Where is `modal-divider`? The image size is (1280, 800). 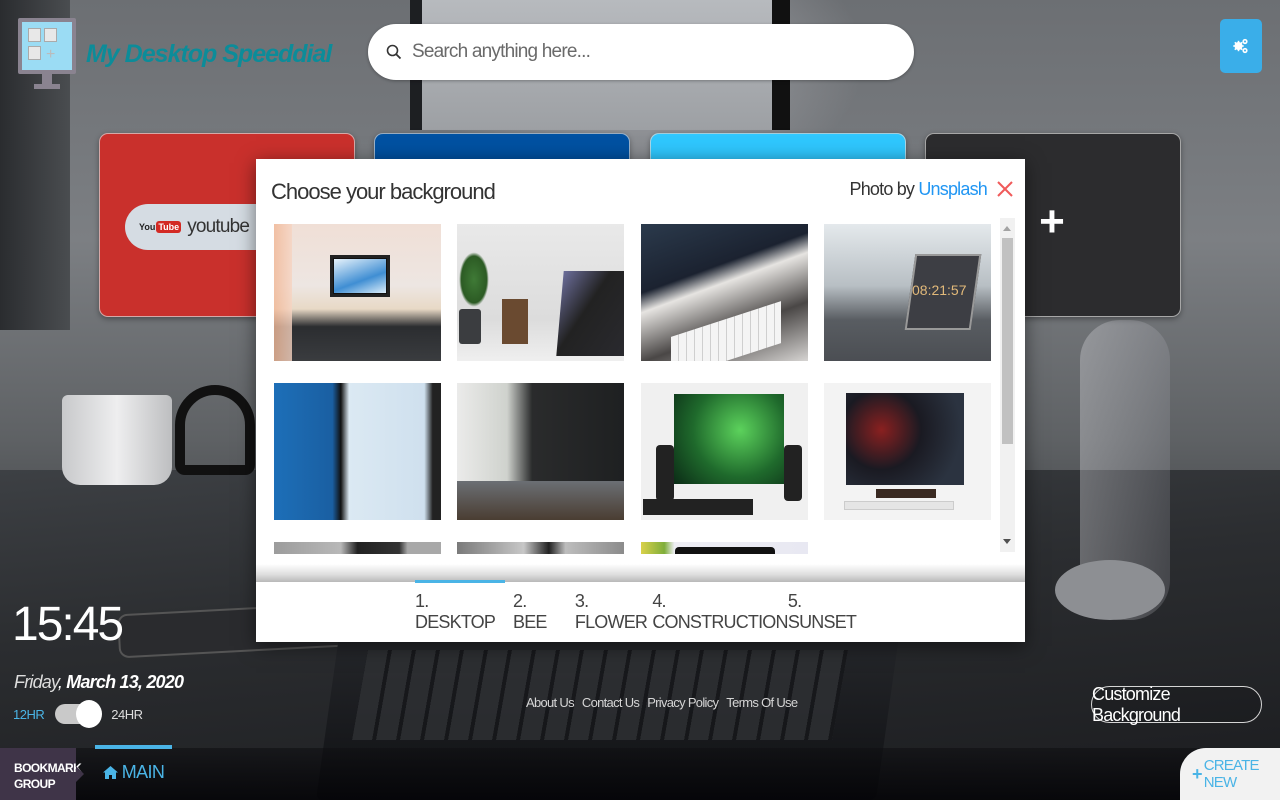 modal-divider is located at coordinates (640, 573).